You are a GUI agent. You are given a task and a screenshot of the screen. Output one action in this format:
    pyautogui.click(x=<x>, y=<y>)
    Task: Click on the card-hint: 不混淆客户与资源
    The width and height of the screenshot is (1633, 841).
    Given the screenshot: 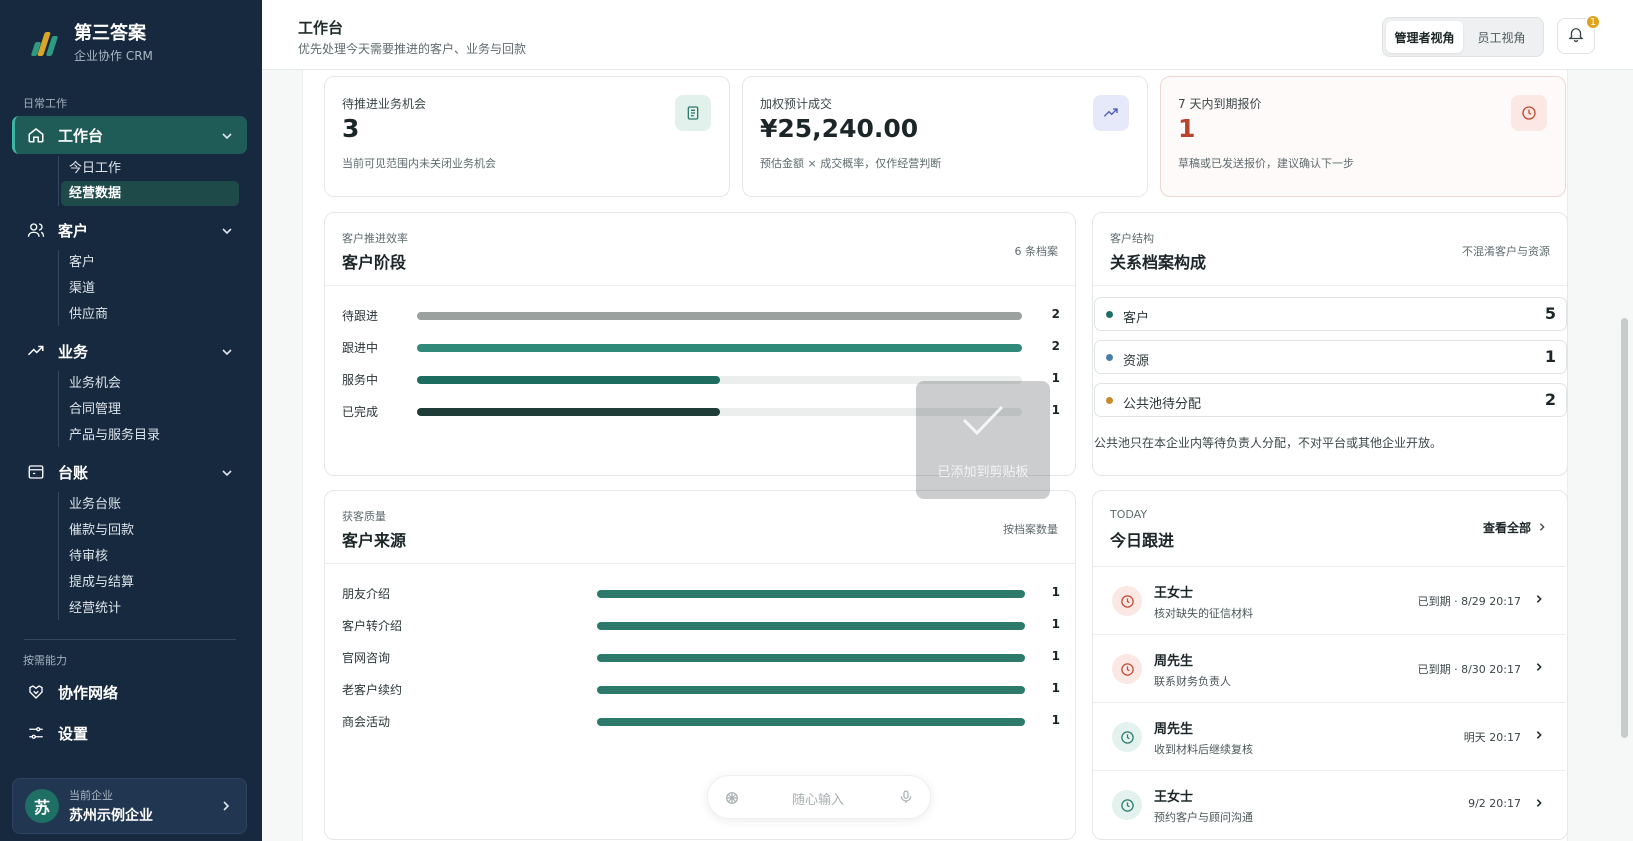 What is the action you would take?
    pyautogui.click(x=1506, y=251)
    